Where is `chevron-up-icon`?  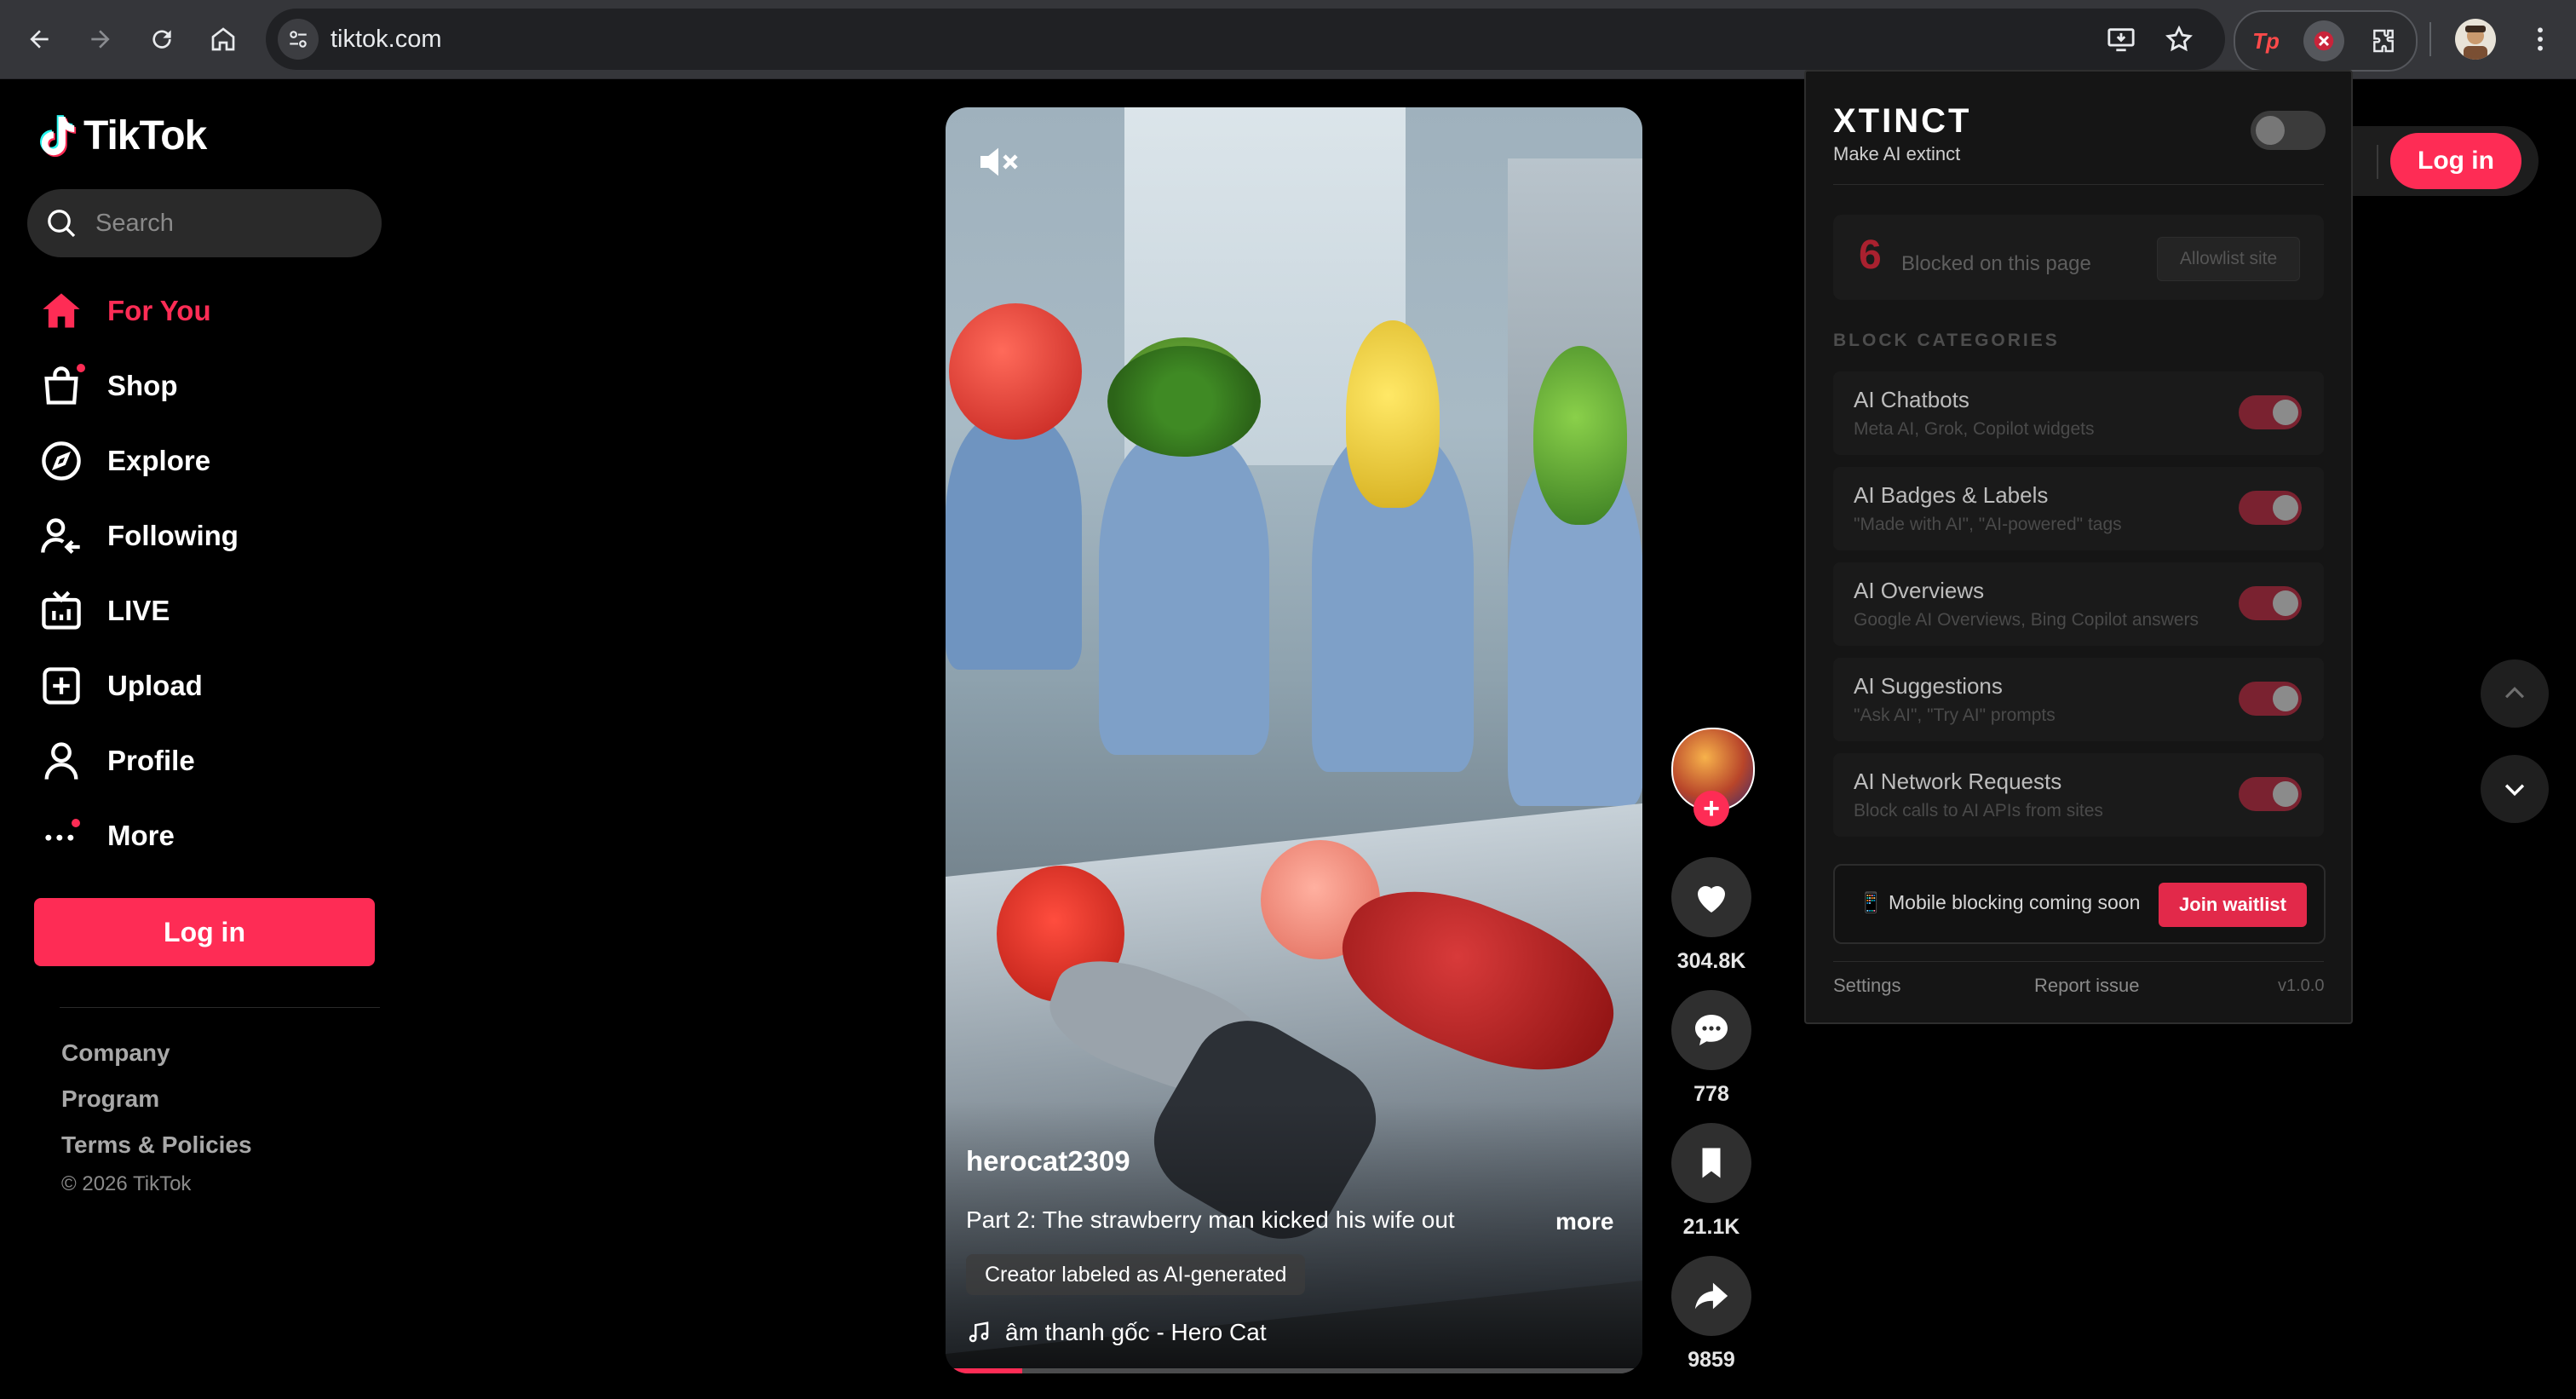 chevron-up-icon is located at coordinates (2515, 693).